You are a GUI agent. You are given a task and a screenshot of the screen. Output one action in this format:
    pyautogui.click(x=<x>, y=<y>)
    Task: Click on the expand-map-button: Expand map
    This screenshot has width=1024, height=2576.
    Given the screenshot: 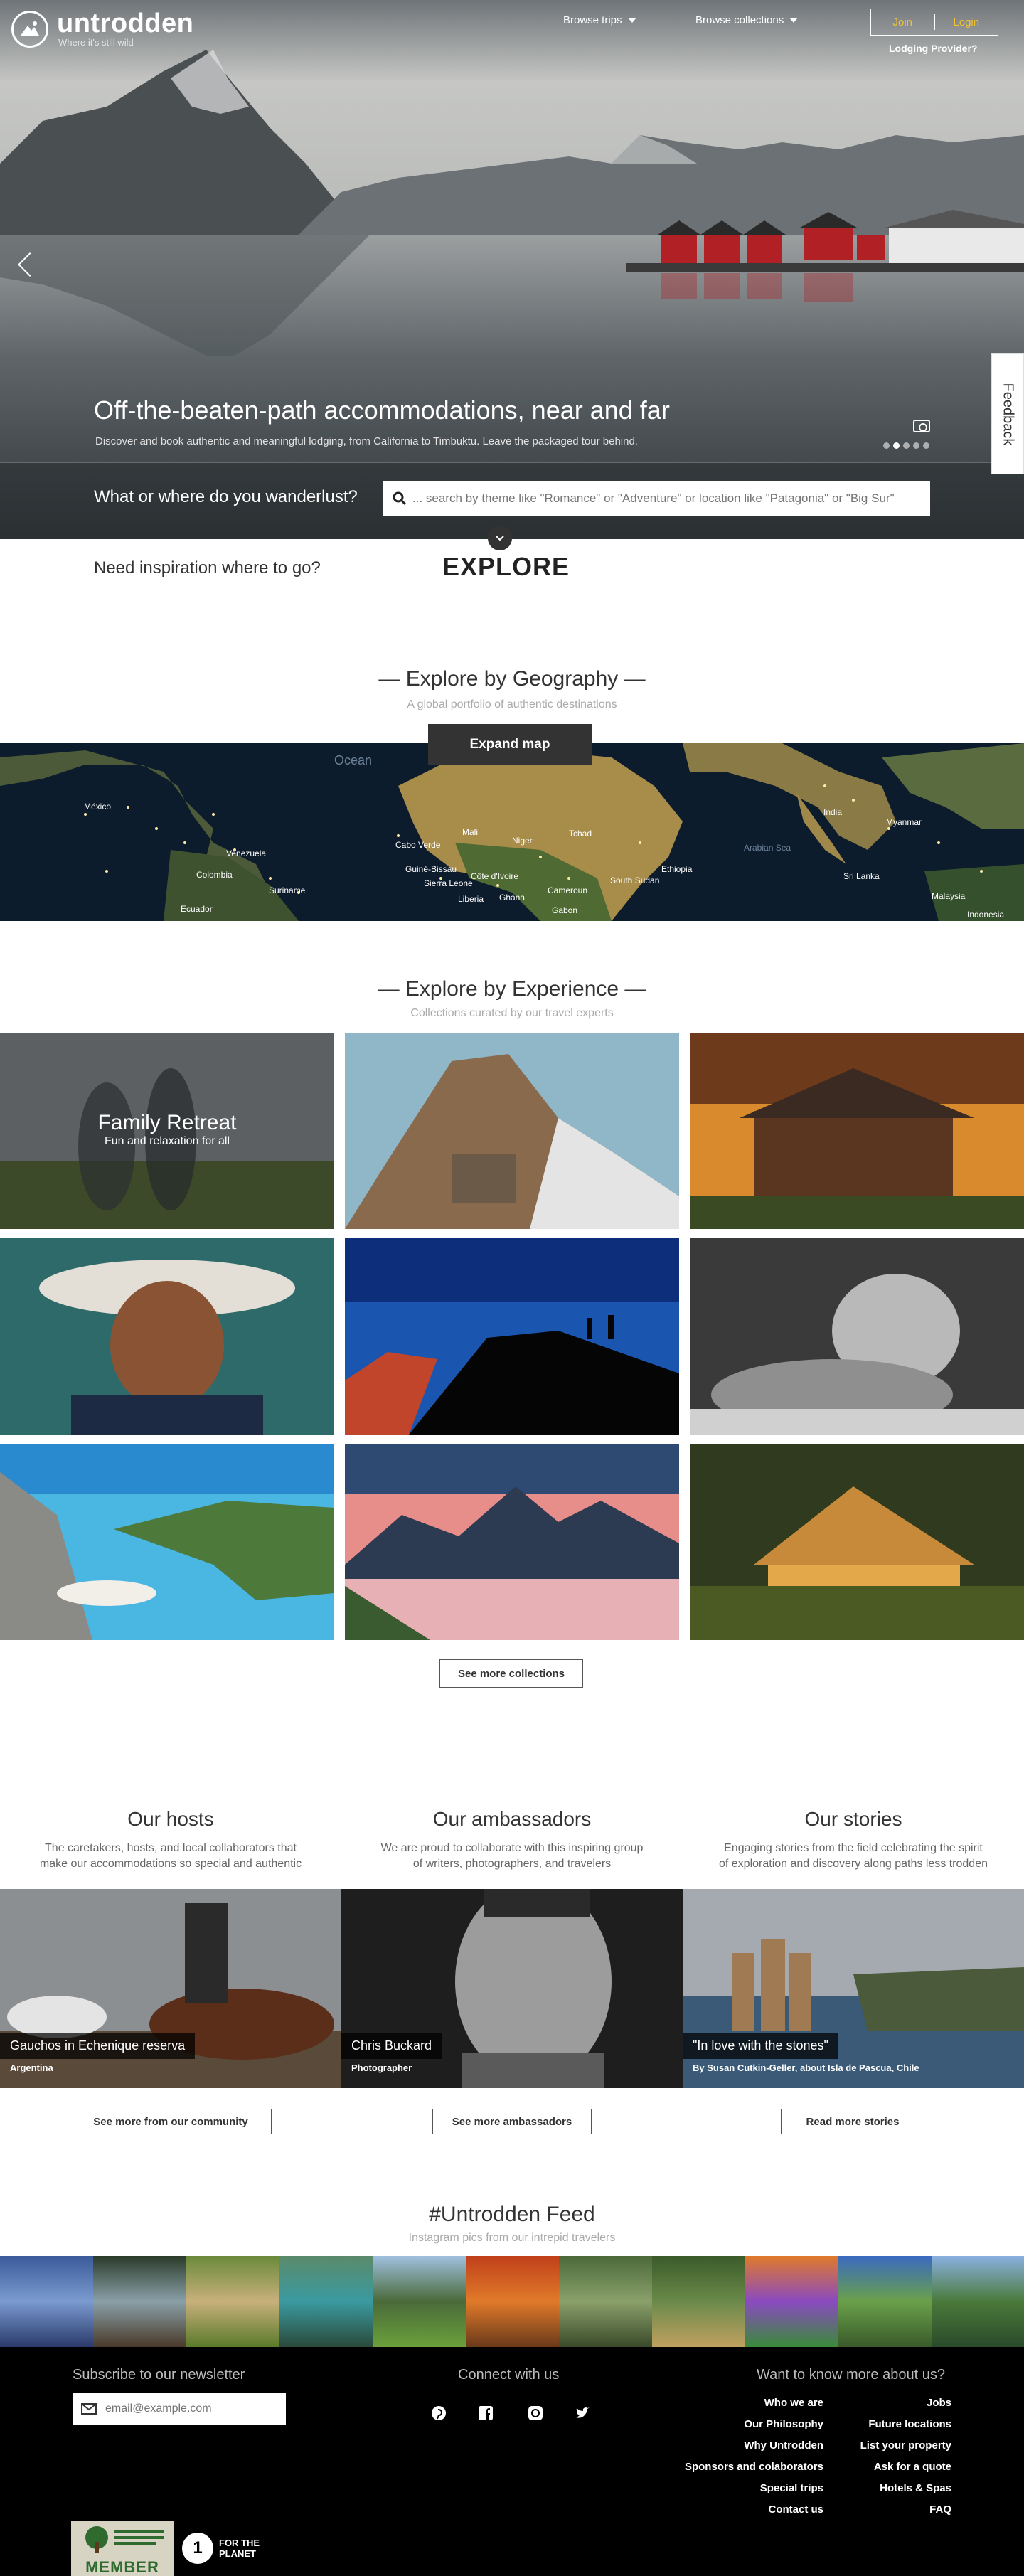 What is the action you would take?
    pyautogui.click(x=510, y=744)
    